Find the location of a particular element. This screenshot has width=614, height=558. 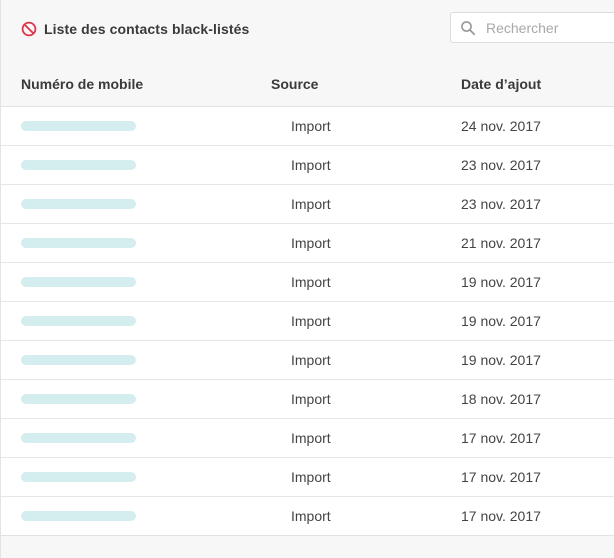

search-input is located at coordinates (550, 27).